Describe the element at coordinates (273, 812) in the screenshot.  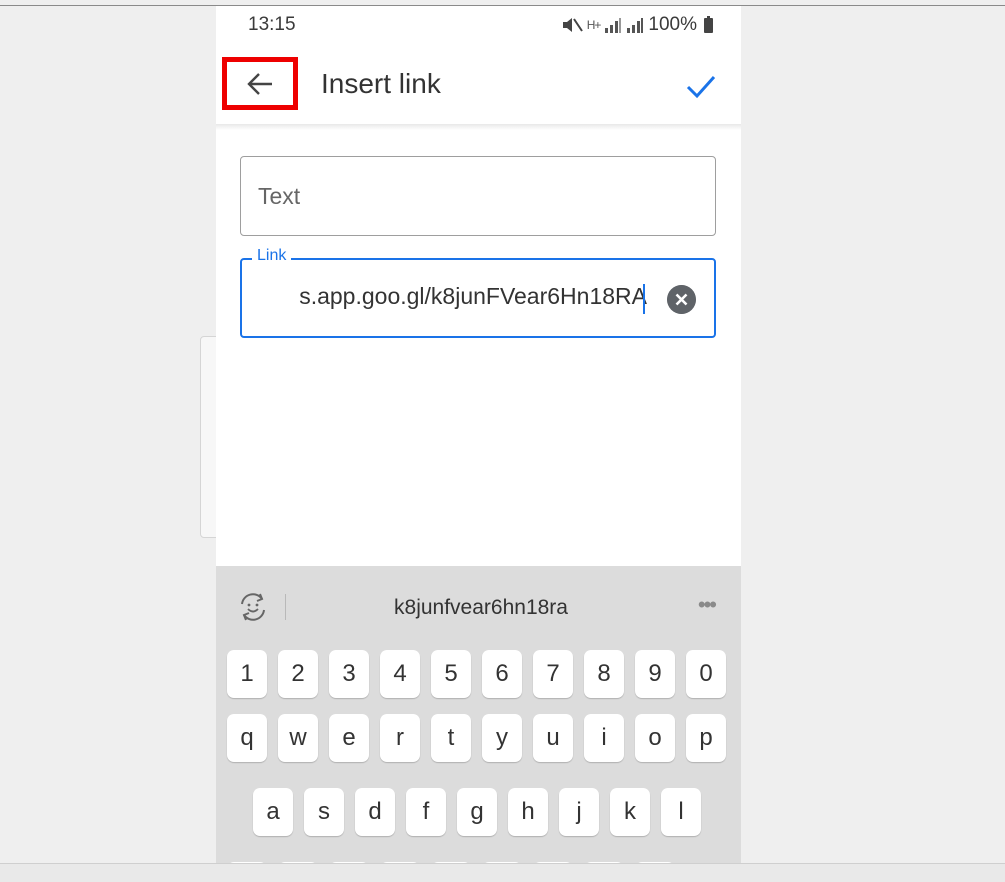
I see `key-a: a` at that location.